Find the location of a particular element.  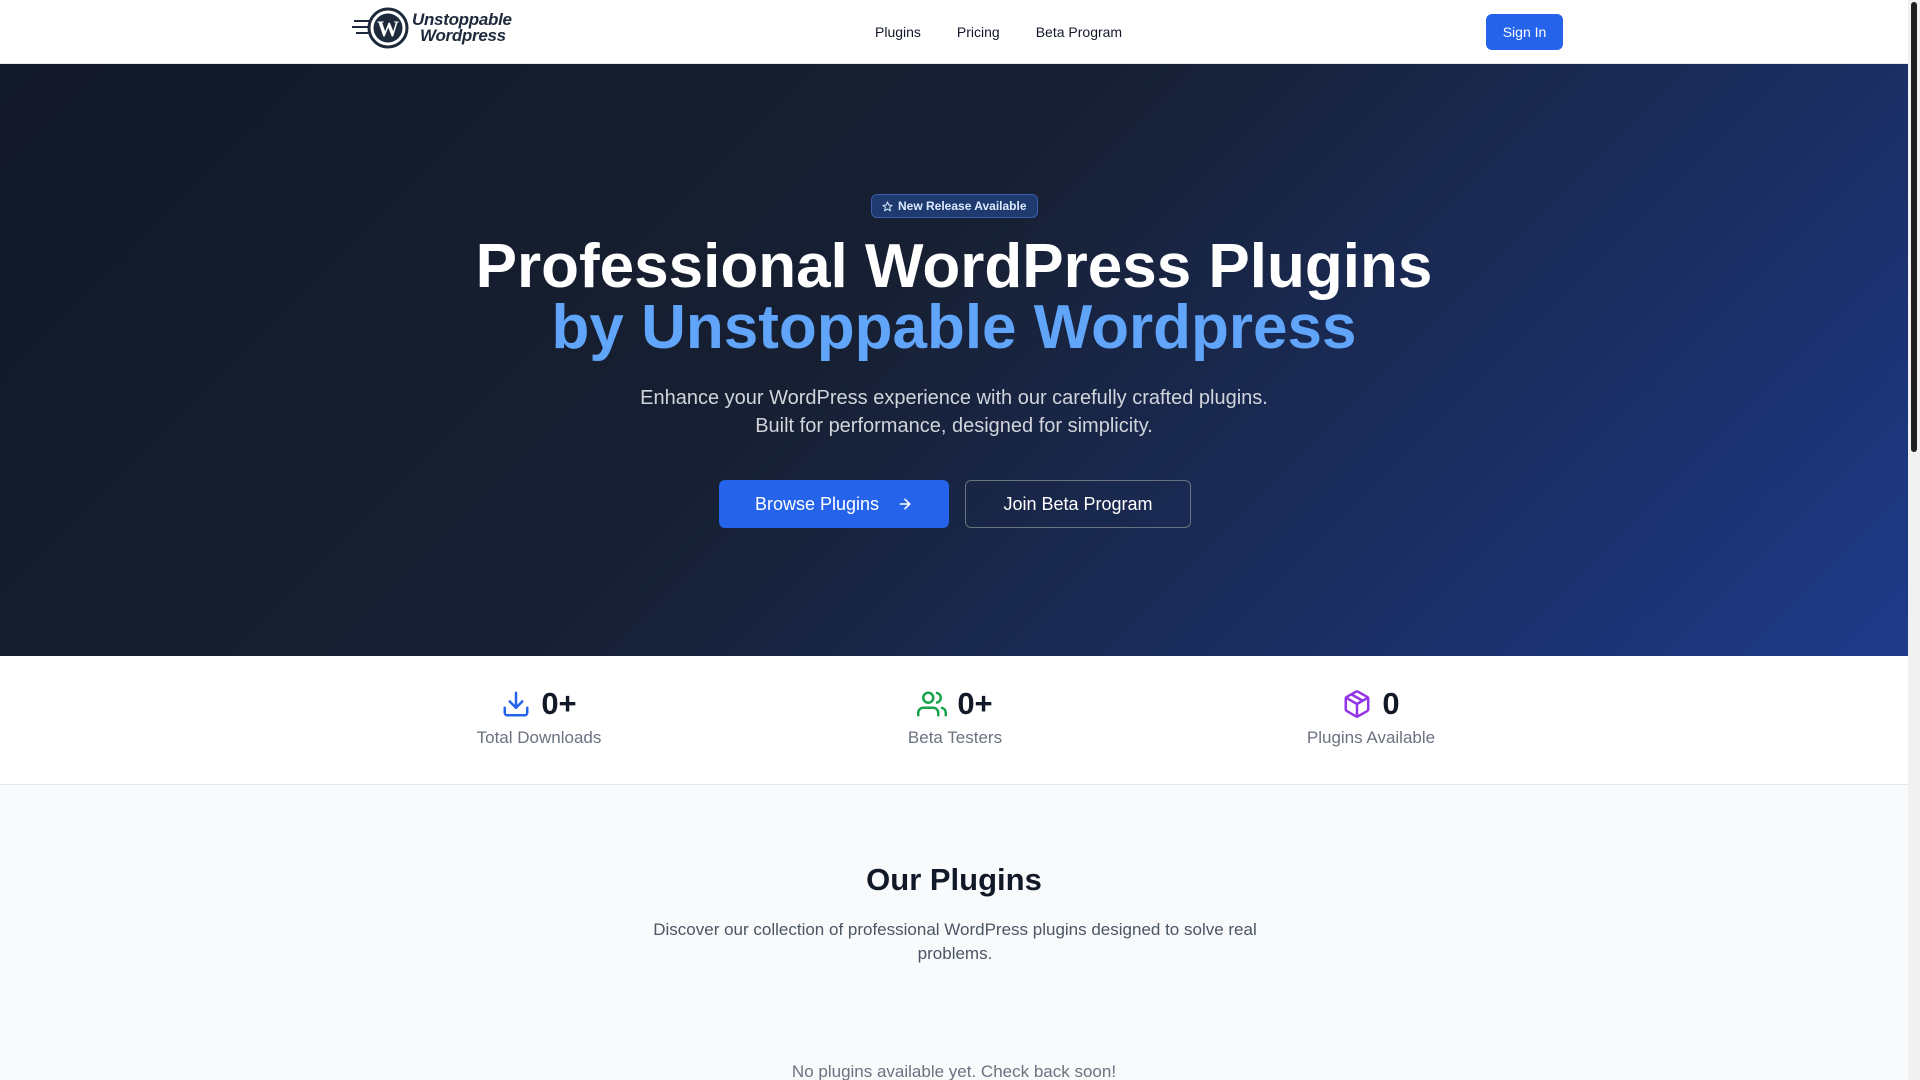

download-icon is located at coordinates (516, 704).